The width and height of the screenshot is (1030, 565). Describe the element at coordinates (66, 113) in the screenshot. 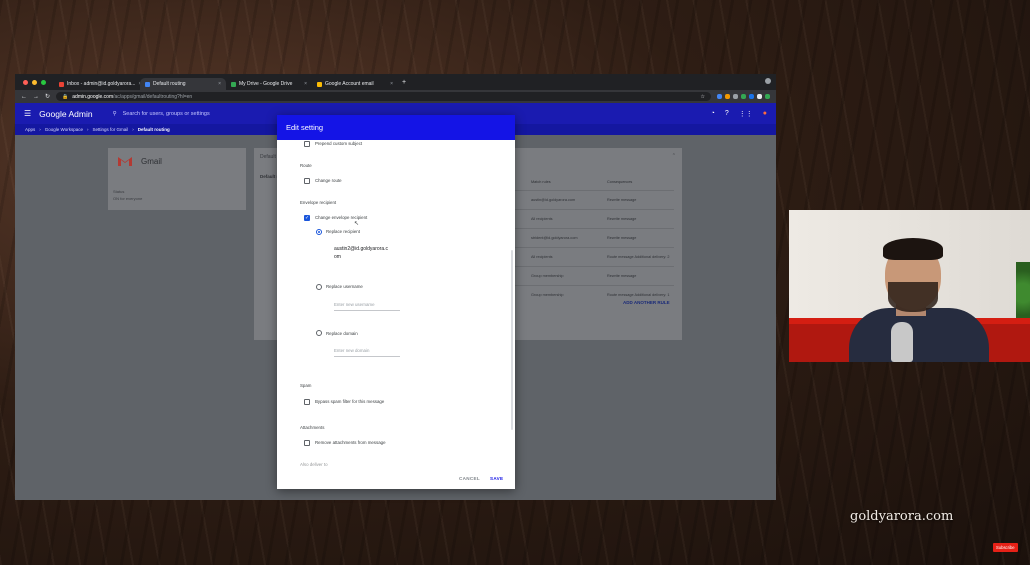

I see `app-title: Google Admin` at that location.